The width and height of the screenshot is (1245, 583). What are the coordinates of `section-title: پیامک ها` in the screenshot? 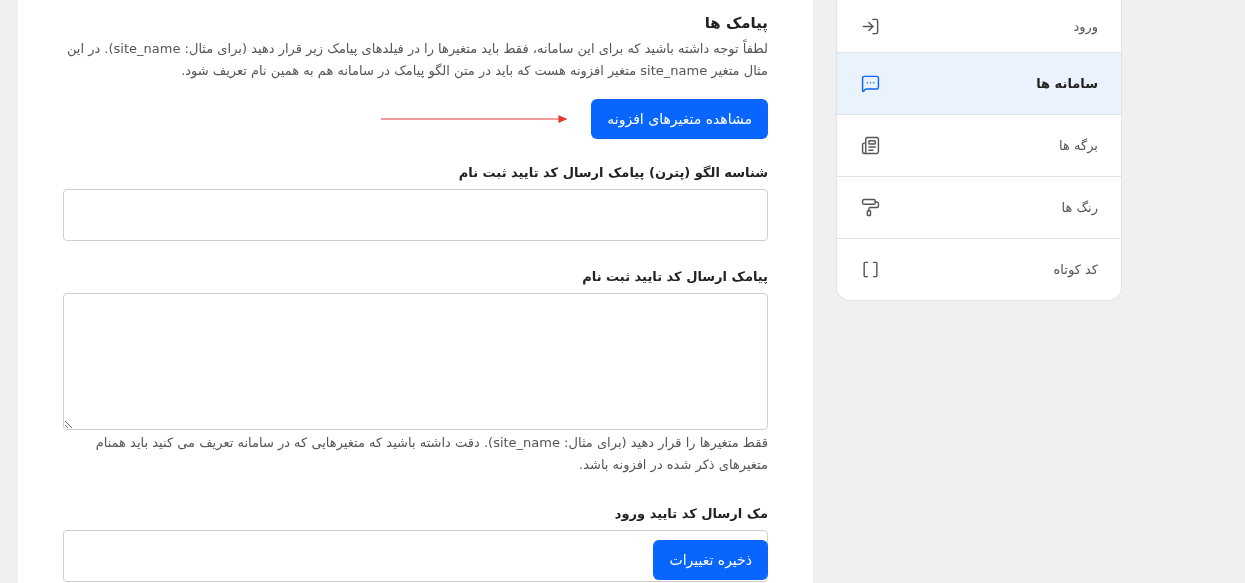 It's located at (735, 23).